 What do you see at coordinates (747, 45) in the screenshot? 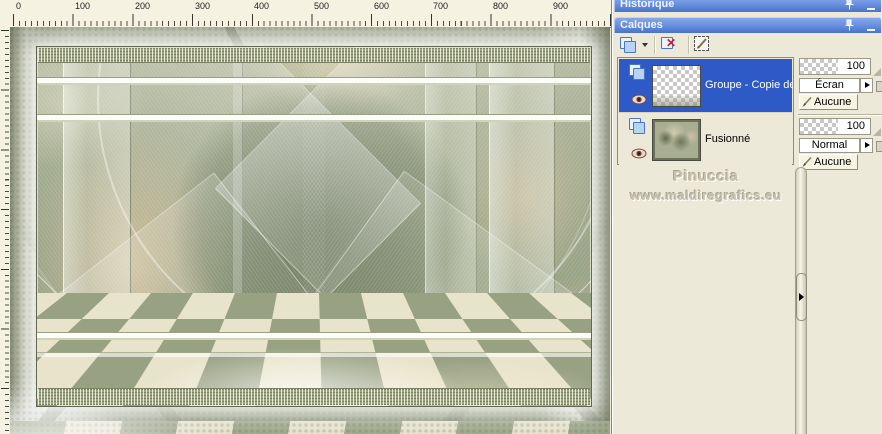
I see `layers-toolbar: ✕` at bounding box center [747, 45].